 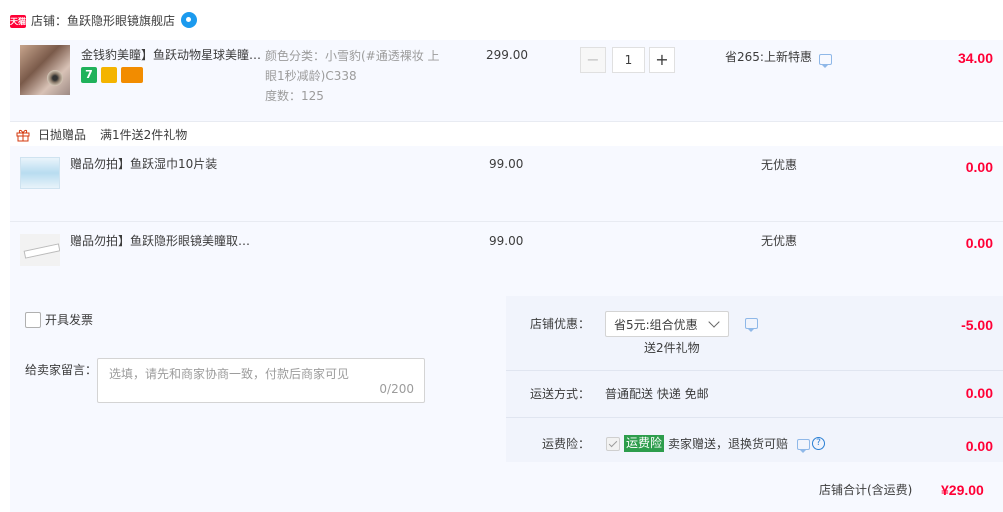 I want to click on tmall-badge: 天猫, so click(x=18, y=21).